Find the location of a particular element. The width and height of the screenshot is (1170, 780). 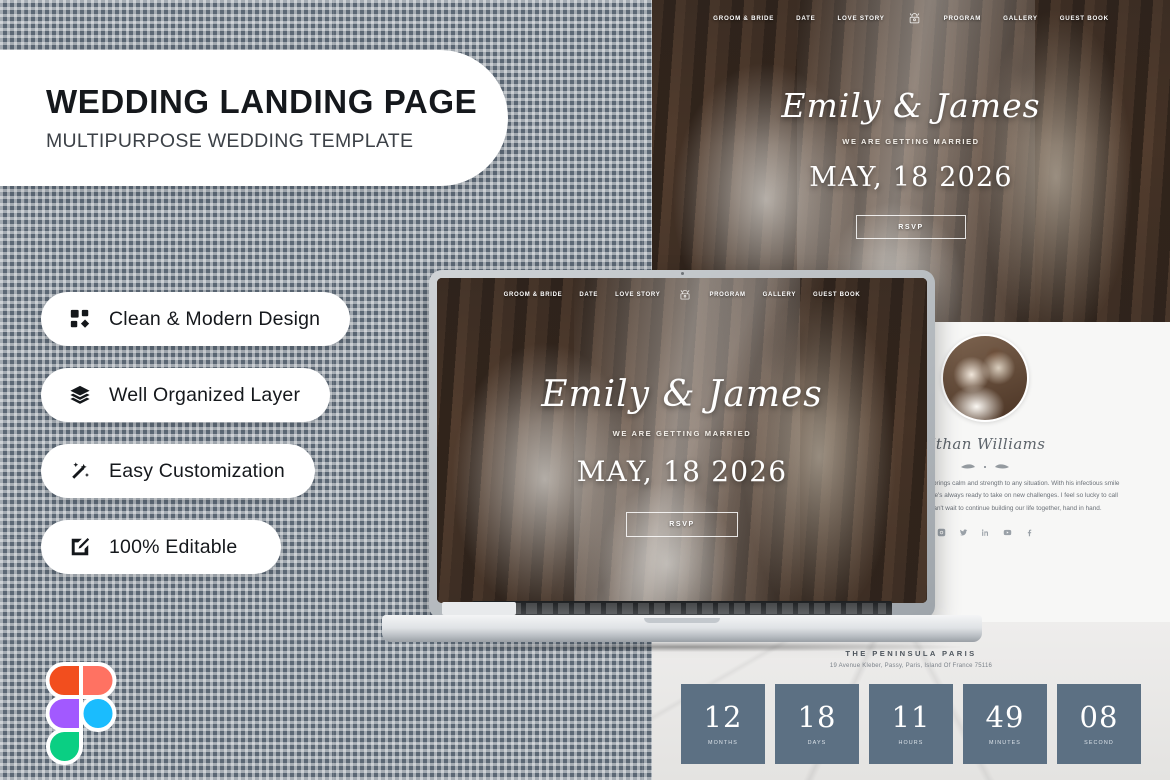

feature-label: Clean & Modern Design is located at coordinates (215, 318).